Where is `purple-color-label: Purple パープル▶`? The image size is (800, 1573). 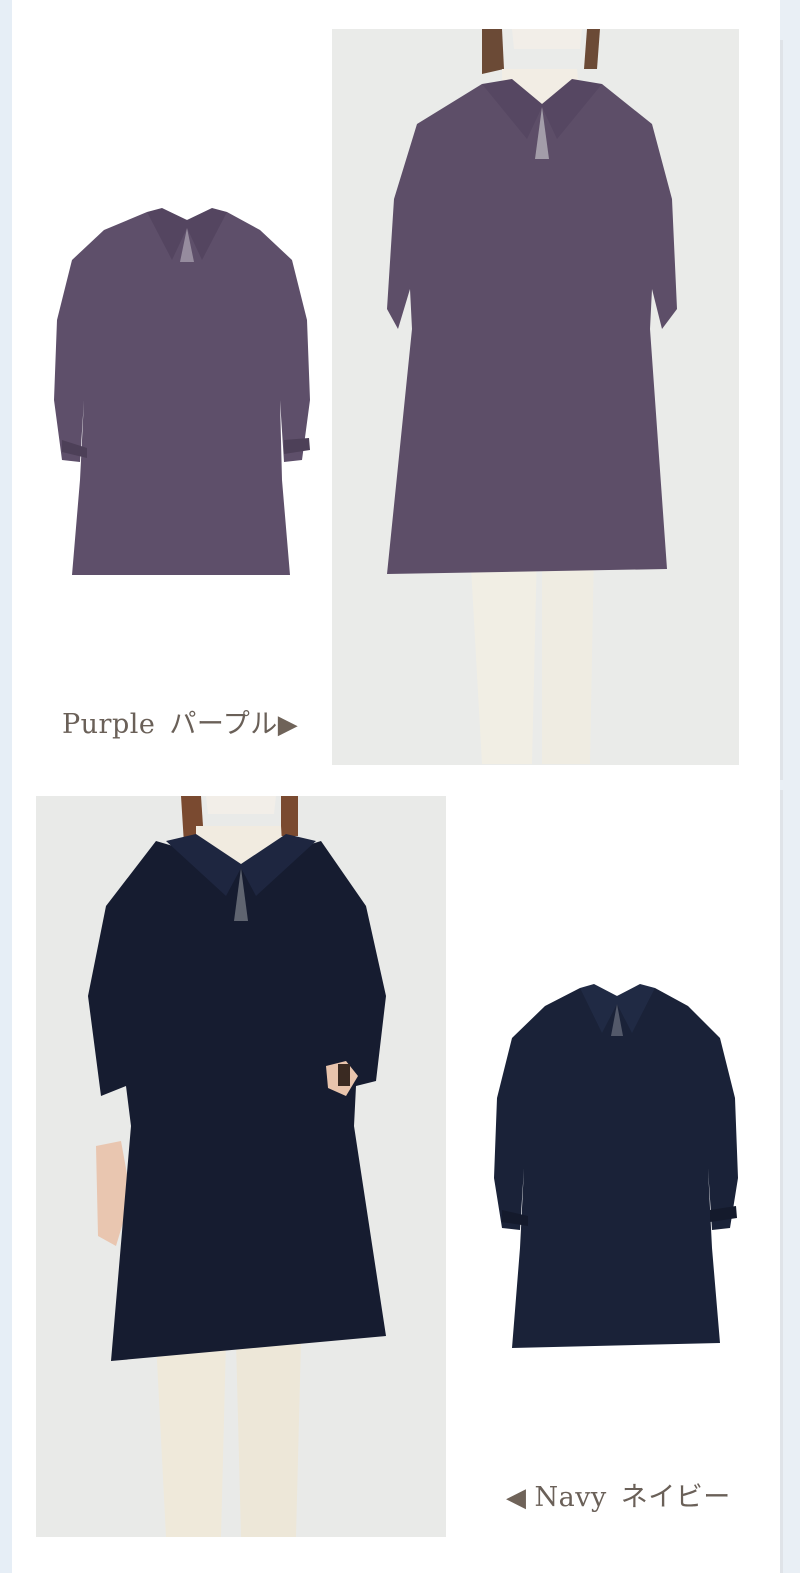
purple-color-label: Purple パープル▶ is located at coordinates (180, 721).